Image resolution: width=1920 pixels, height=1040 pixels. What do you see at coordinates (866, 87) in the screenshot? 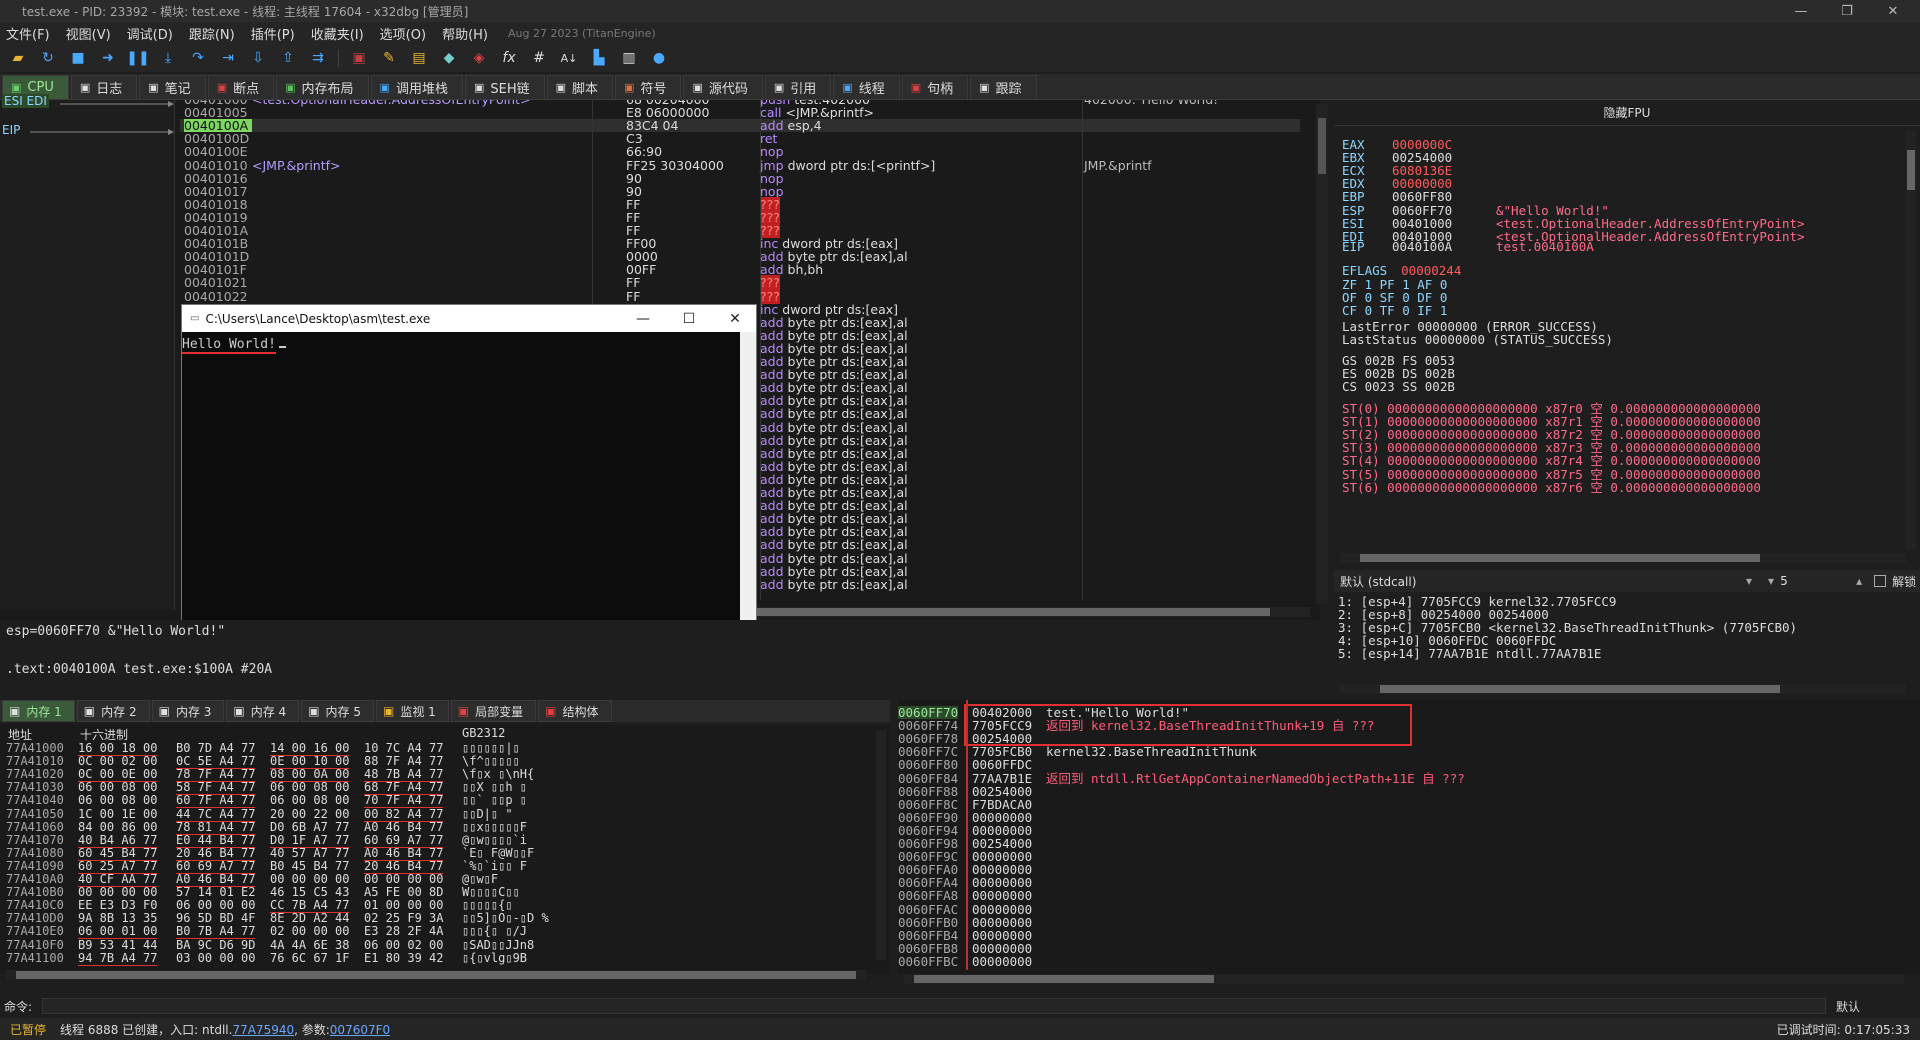
I see `tab-threads: ▣ 线程` at bounding box center [866, 87].